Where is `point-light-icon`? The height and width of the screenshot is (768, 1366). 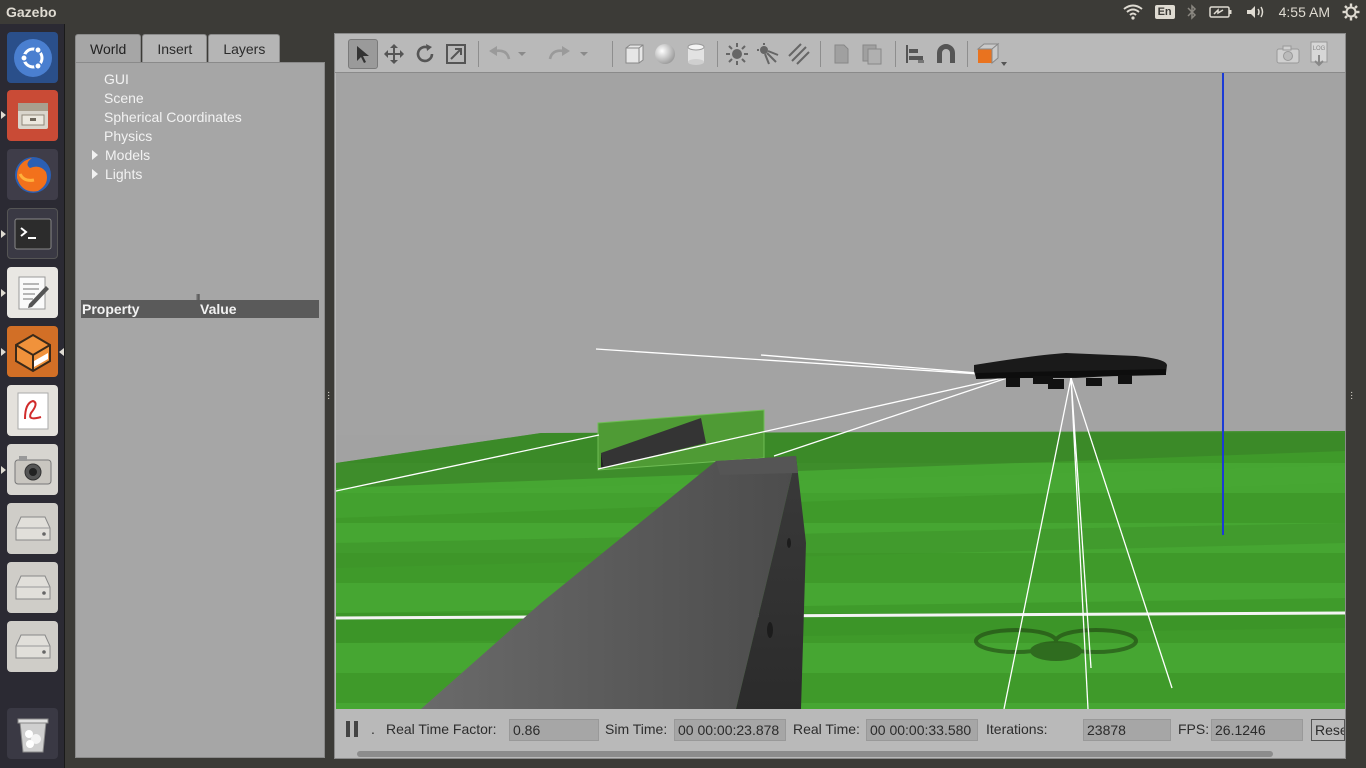
point-light-icon is located at coordinates (737, 54).